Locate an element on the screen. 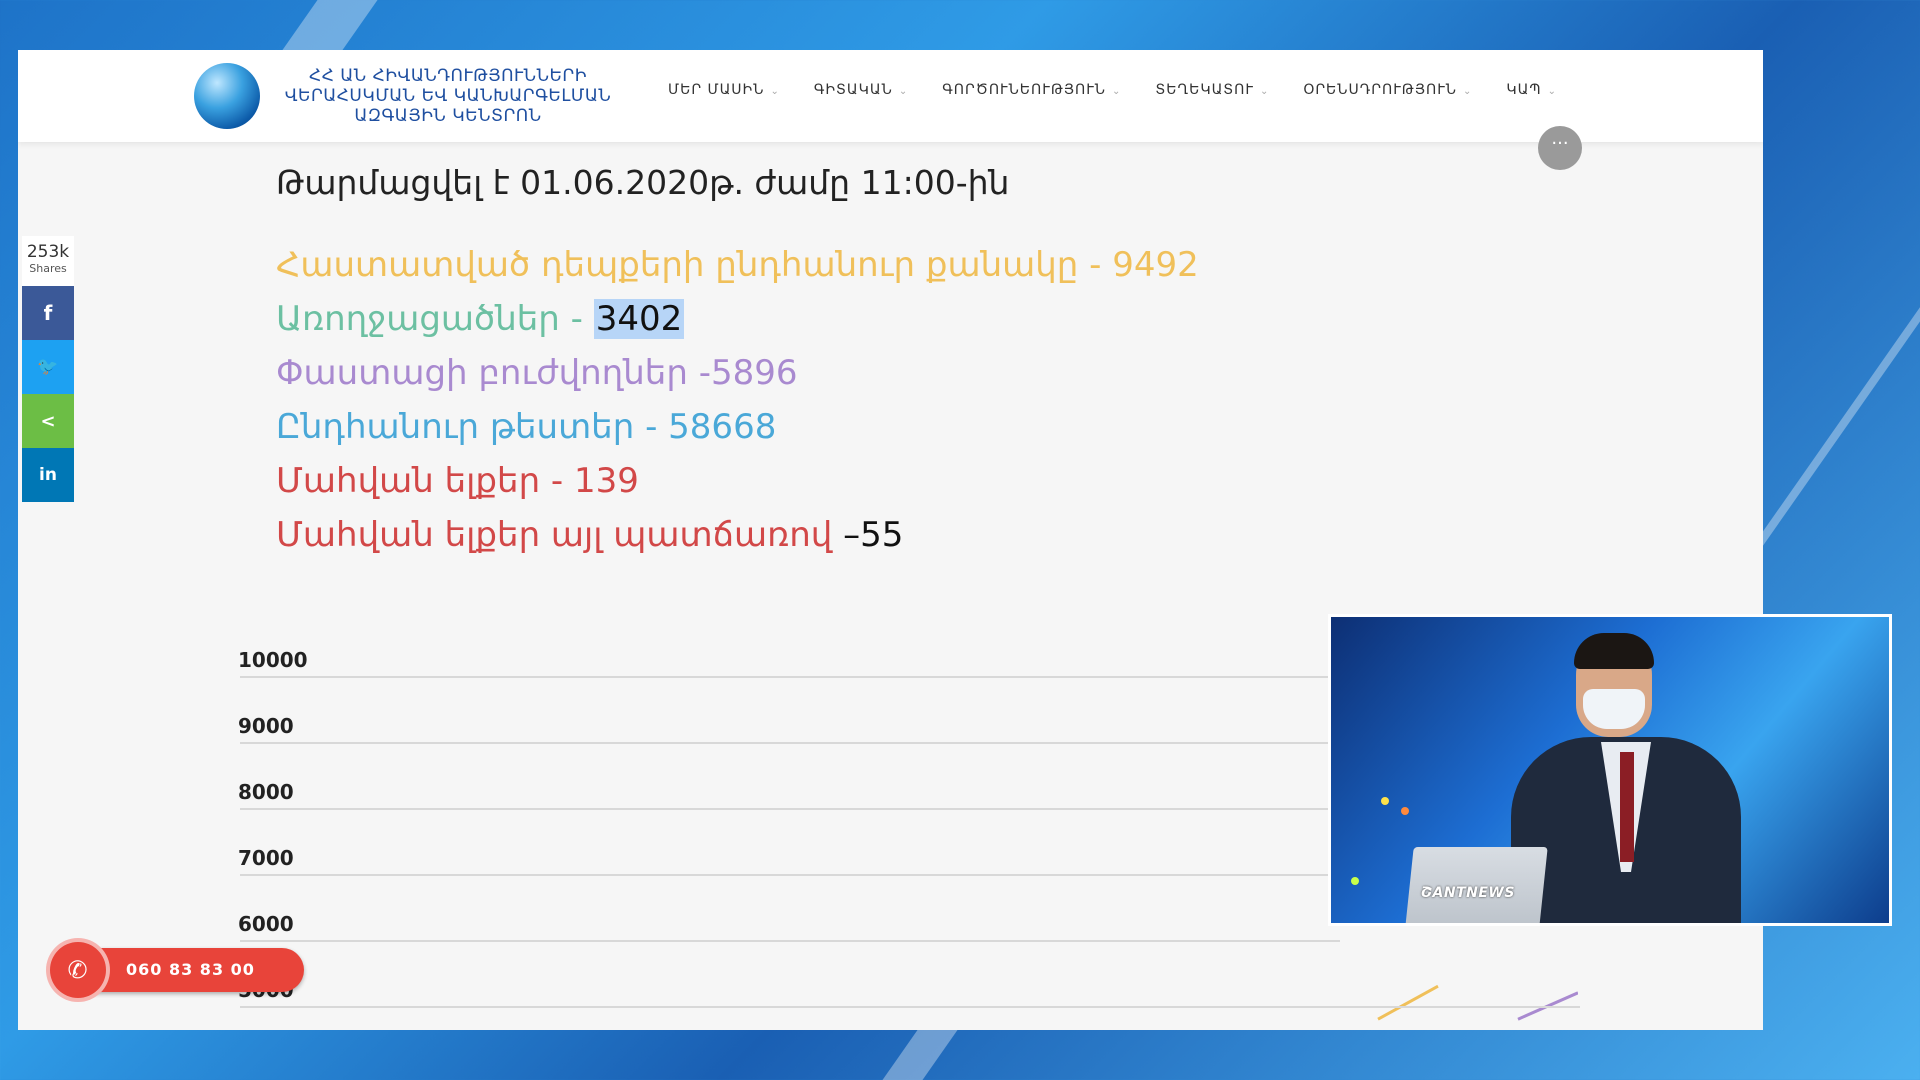 Image resolution: width=1920 pixels, height=1080 pixels. stat-tests: Ընդհանուր թեստեր - 58668 is located at coordinates (737, 427).